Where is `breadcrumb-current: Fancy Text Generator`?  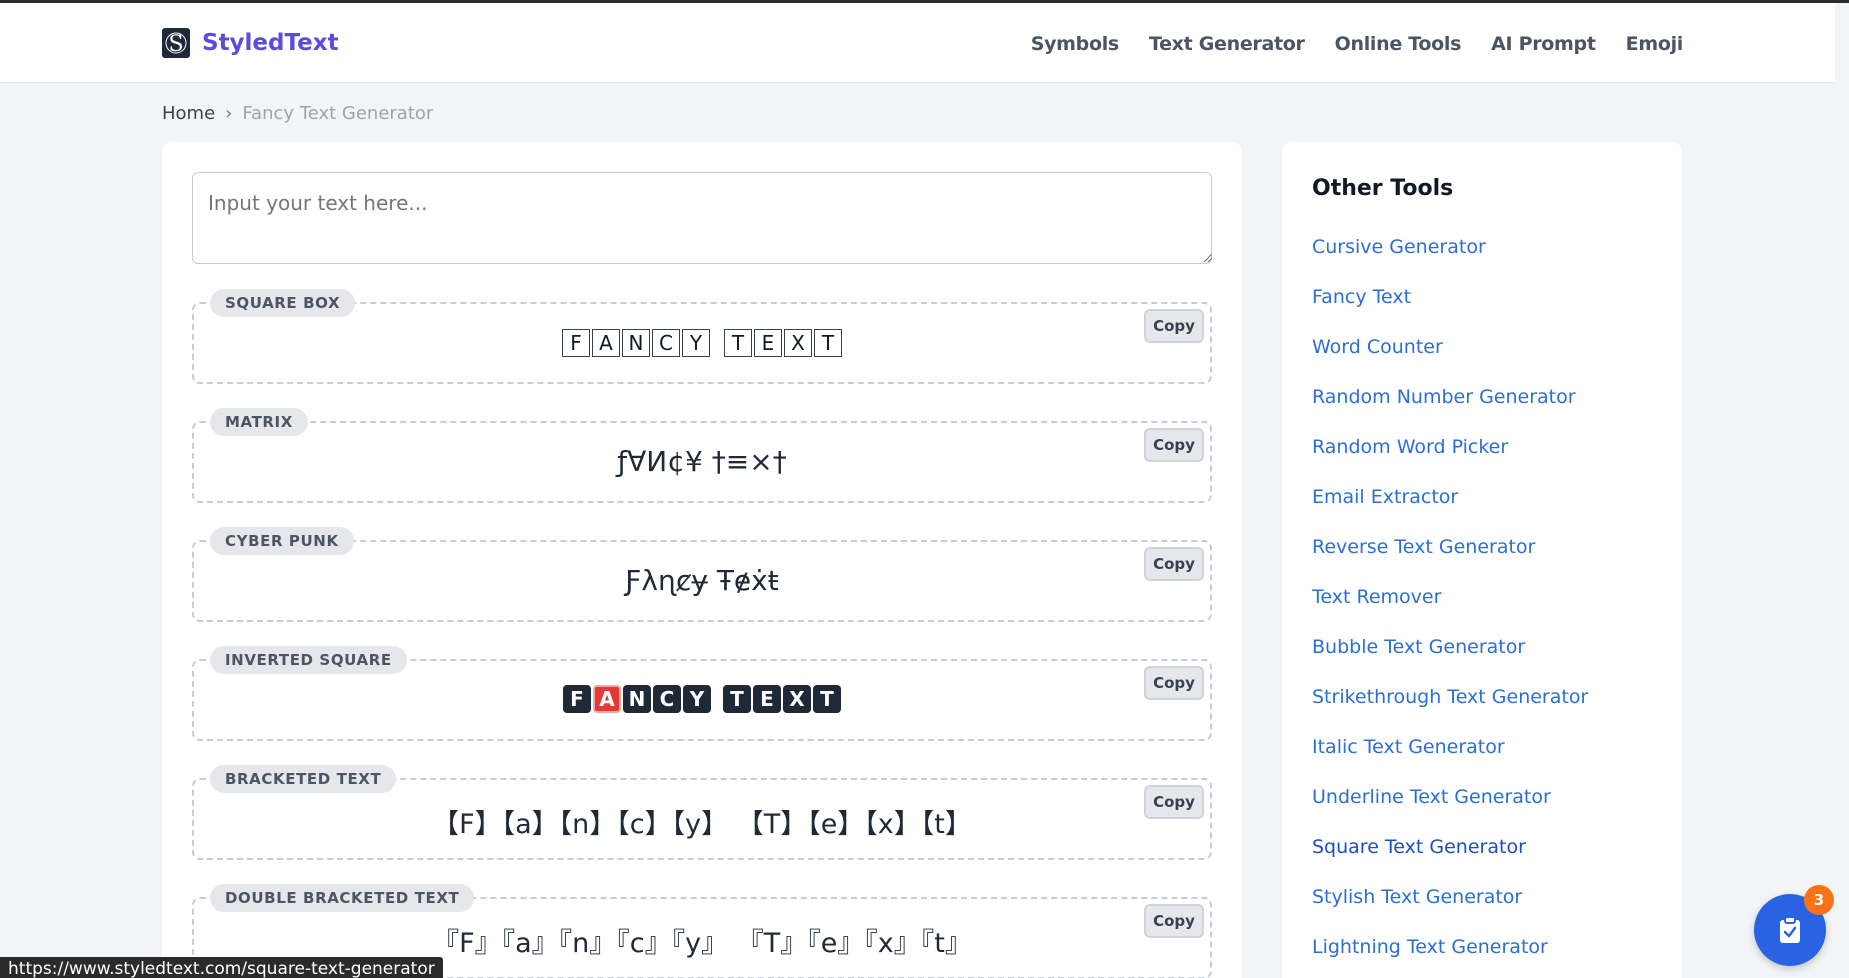 breadcrumb-current: Fancy Text Generator is located at coordinates (338, 113).